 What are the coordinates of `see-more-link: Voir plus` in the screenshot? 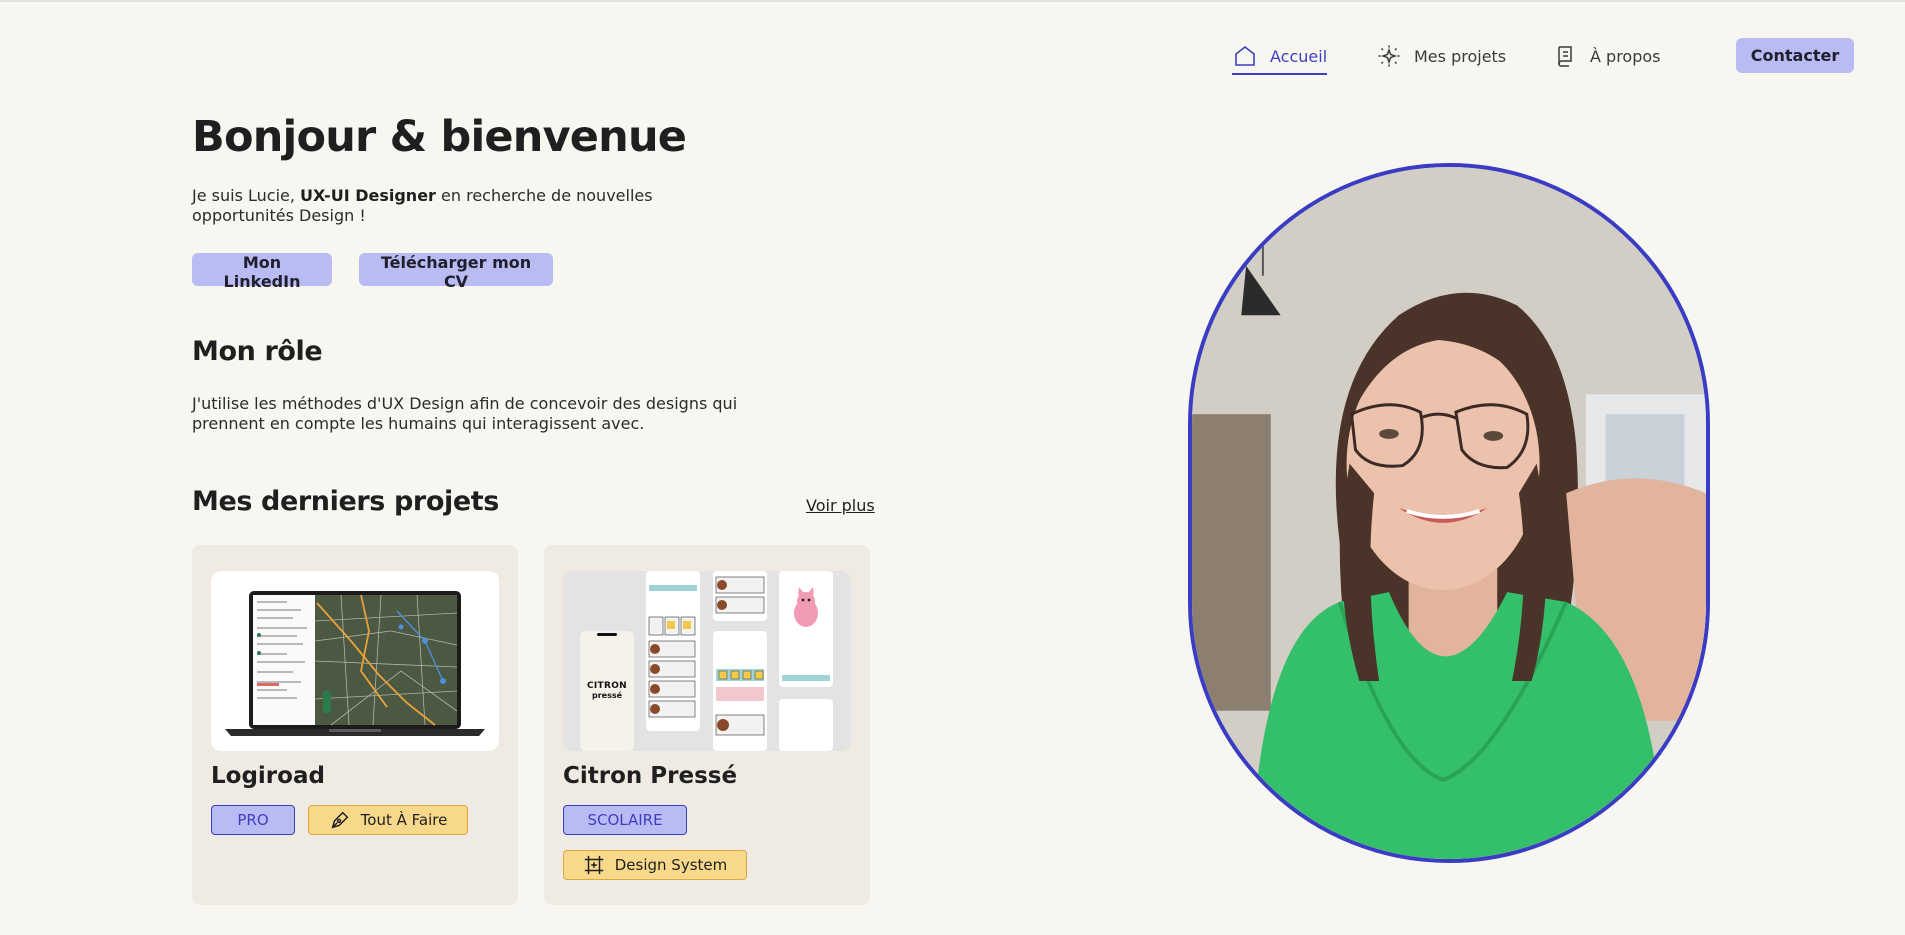 It's located at (840, 505).